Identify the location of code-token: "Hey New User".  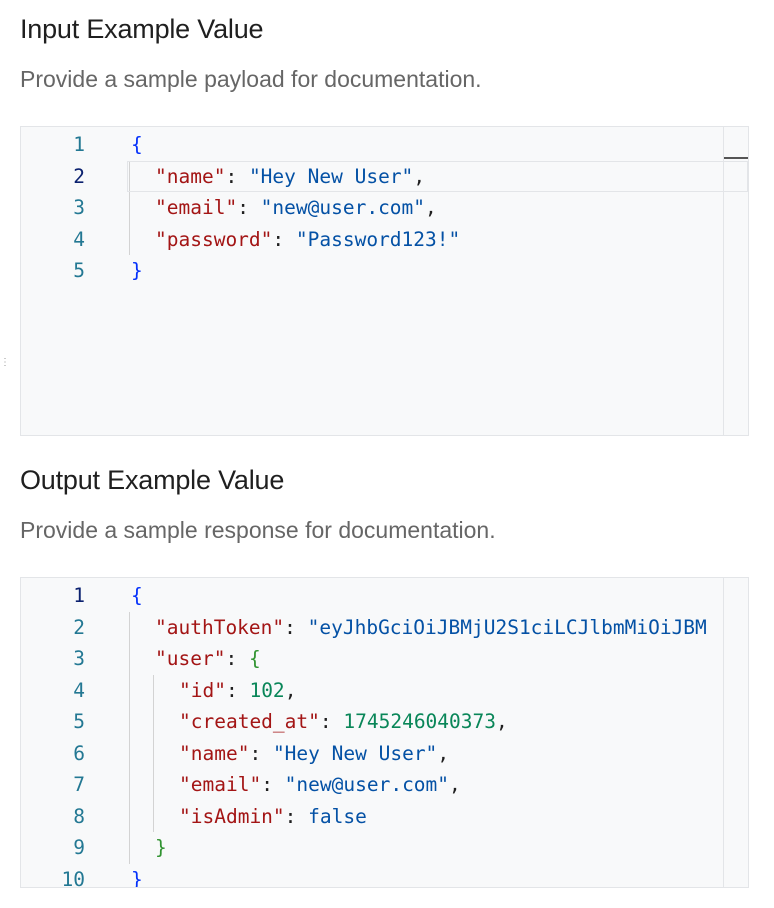
(355, 753).